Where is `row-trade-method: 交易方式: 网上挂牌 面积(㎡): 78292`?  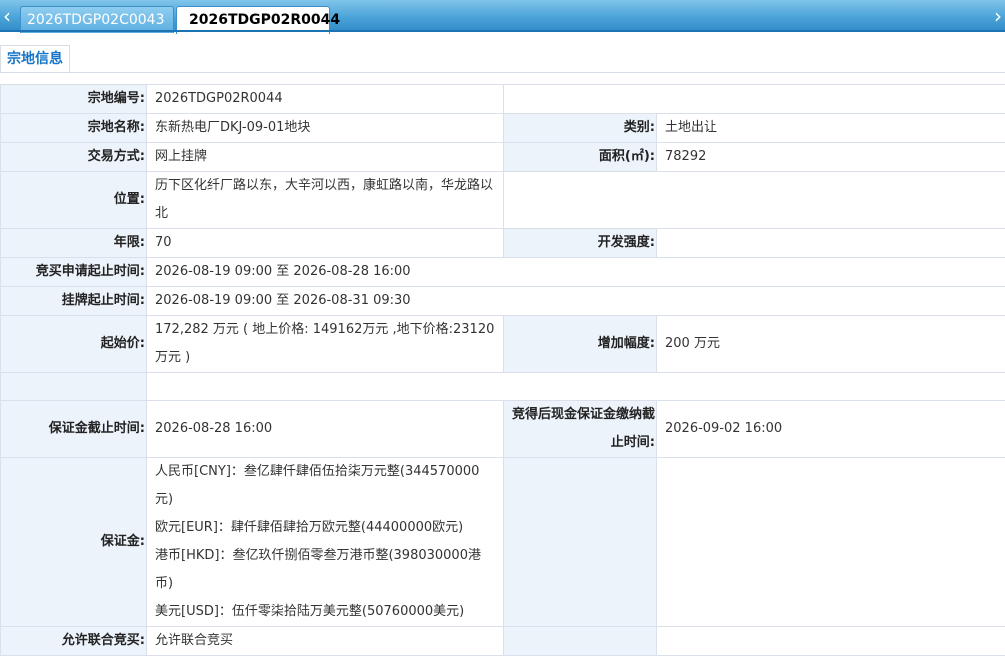 row-trade-method: 交易方式: 网上挂牌 面积(㎡): 78292 is located at coordinates (503, 157).